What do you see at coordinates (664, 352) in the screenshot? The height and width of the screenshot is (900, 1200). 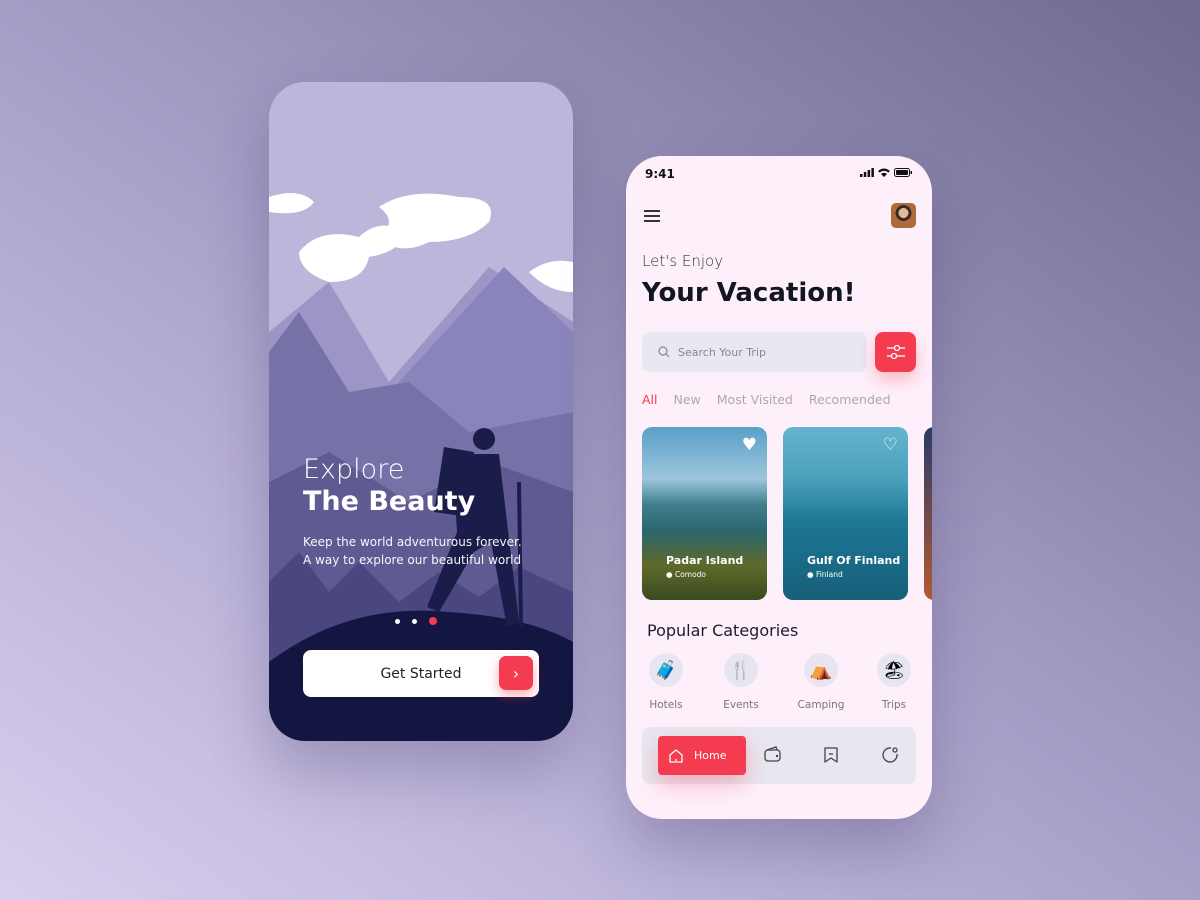 I see `search-icon` at bounding box center [664, 352].